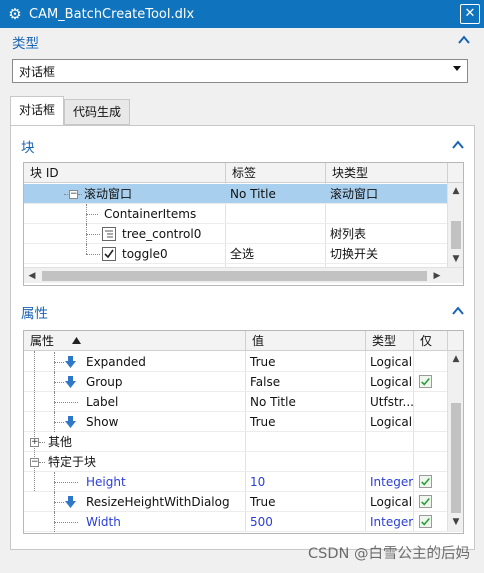  Describe the element at coordinates (354, 194) in the screenshot. I see `block-type-cell: 滚动窗口` at that location.